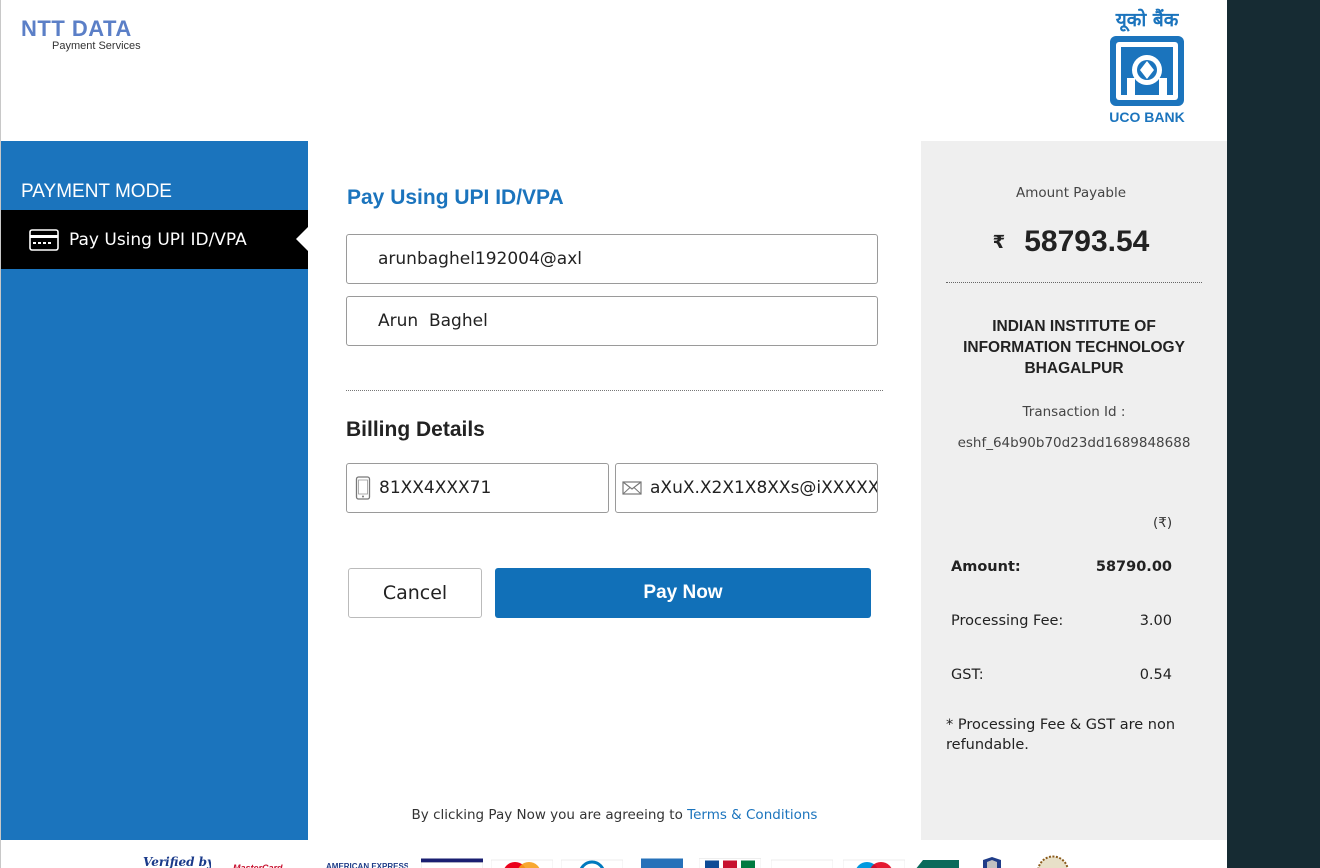 The image size is (1320, 868). I want to click on gst-value: 0.54, so click(1155, 675).